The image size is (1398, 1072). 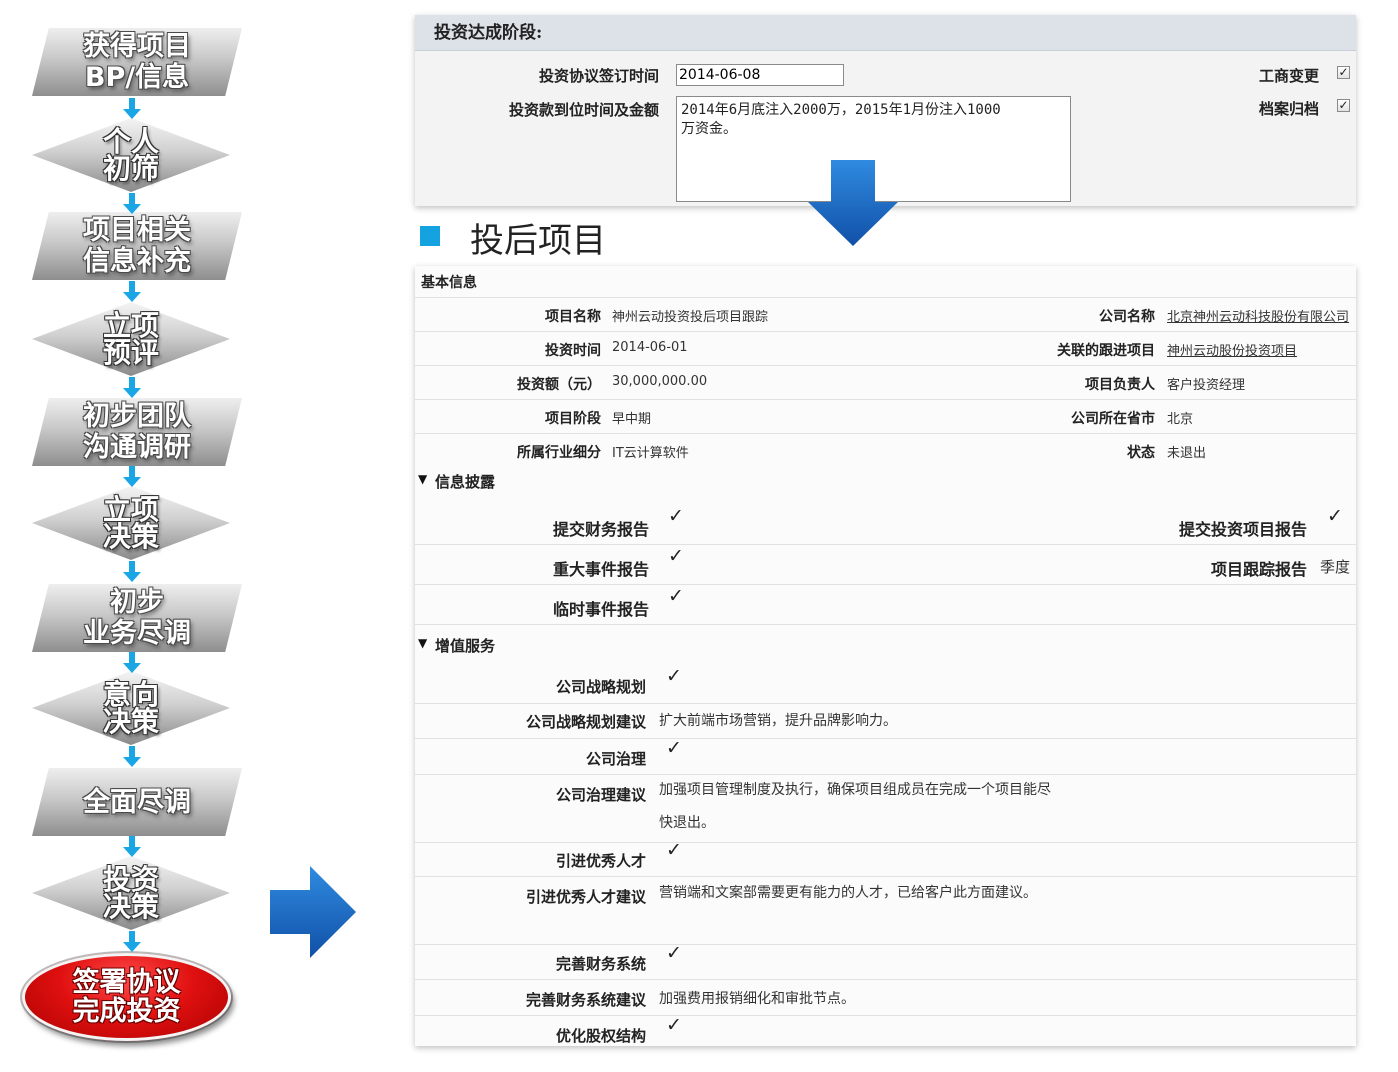 I want to click on flow-step-label: 意向 决策, so click(x=130, y=708).